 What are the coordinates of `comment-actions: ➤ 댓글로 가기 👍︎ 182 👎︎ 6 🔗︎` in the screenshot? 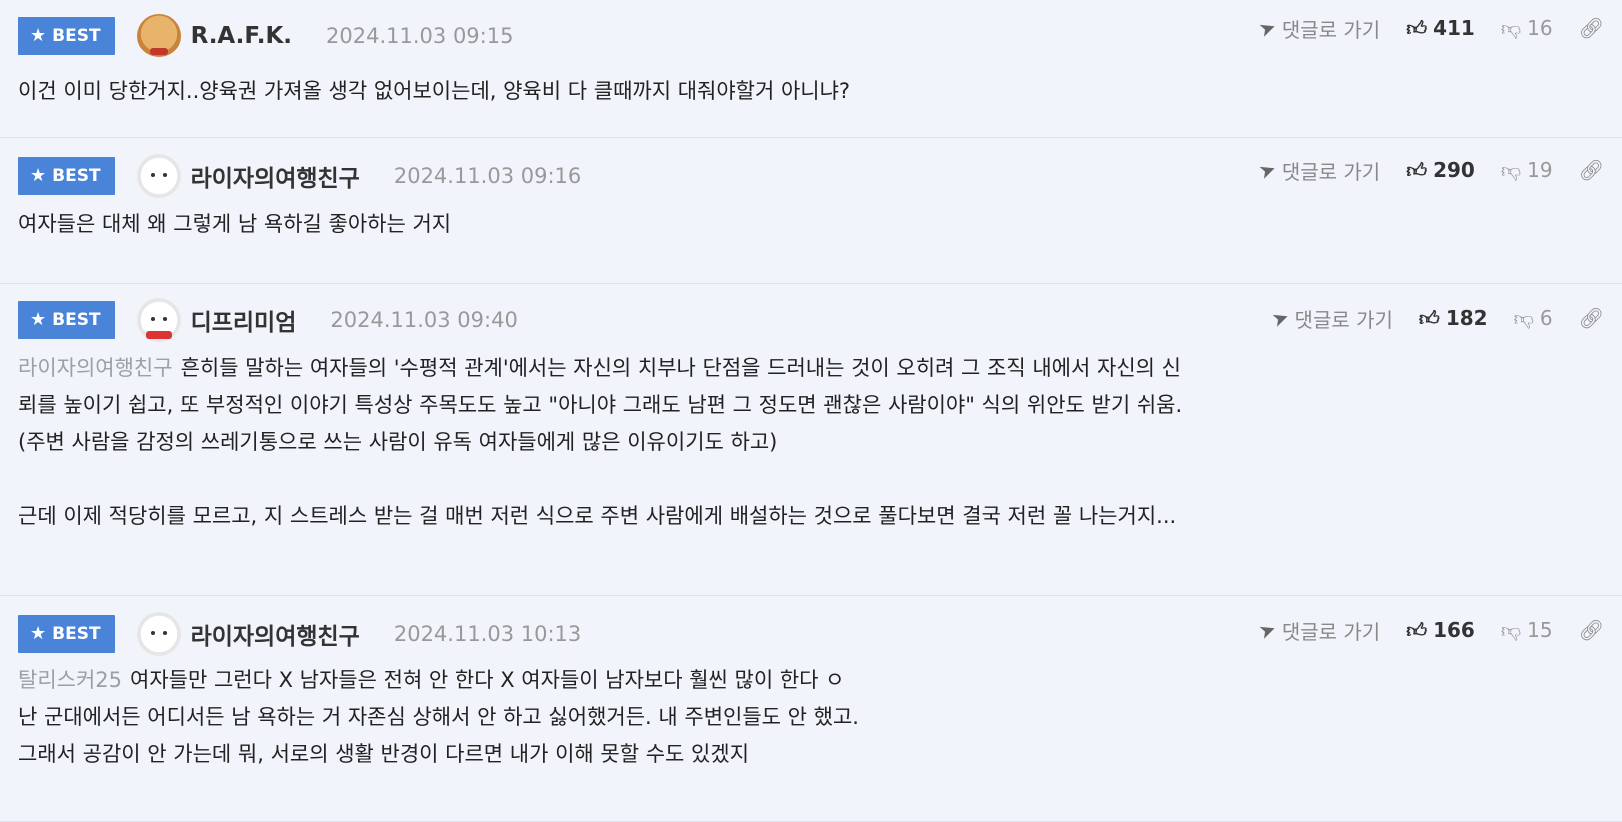 It's located at (1436, 318).